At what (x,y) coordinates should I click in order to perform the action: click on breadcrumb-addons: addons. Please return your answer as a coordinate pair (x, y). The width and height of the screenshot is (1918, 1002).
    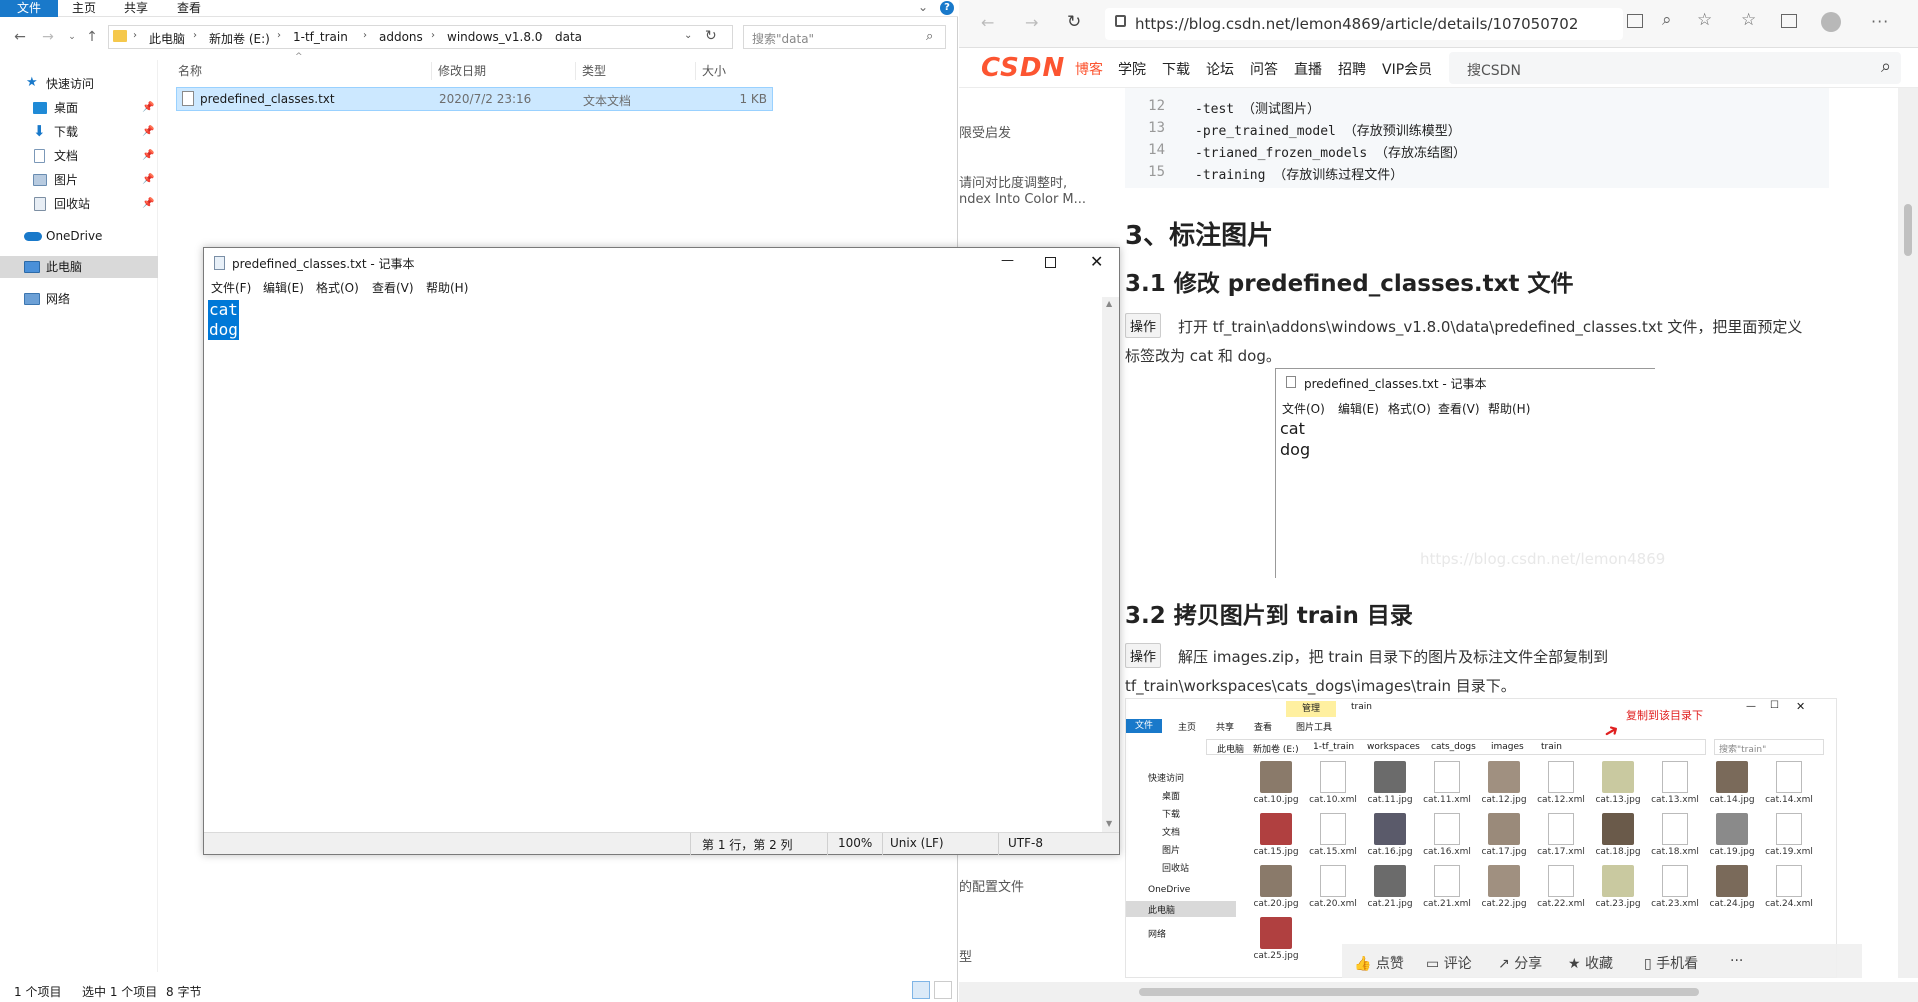
    Looking at the image, I should click on (401, 37).